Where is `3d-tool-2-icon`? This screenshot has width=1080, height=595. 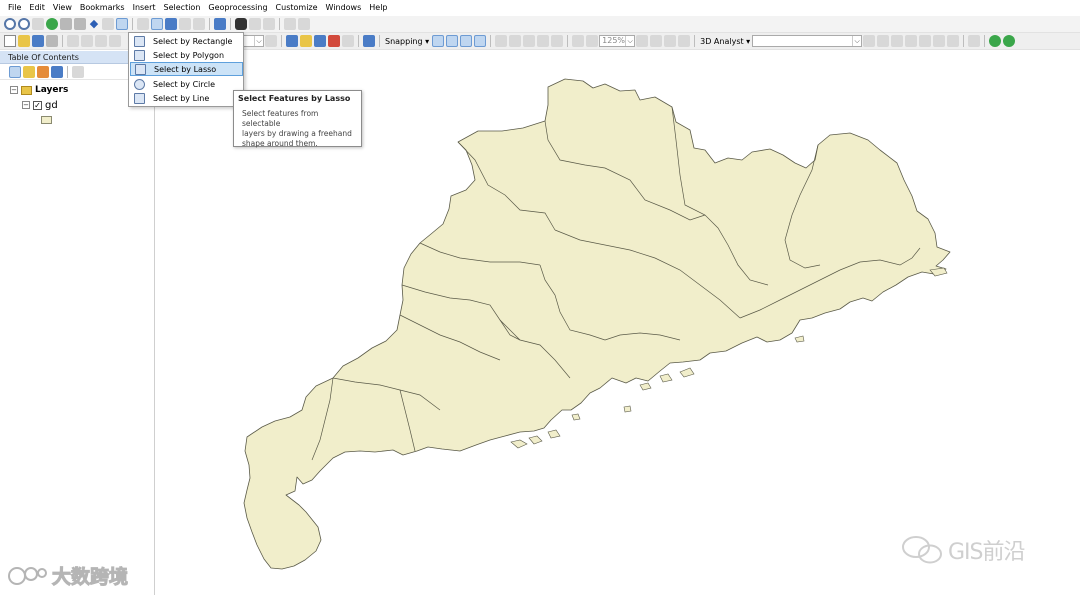
3d-tool-2-icon is located at coordinates (883, 41).